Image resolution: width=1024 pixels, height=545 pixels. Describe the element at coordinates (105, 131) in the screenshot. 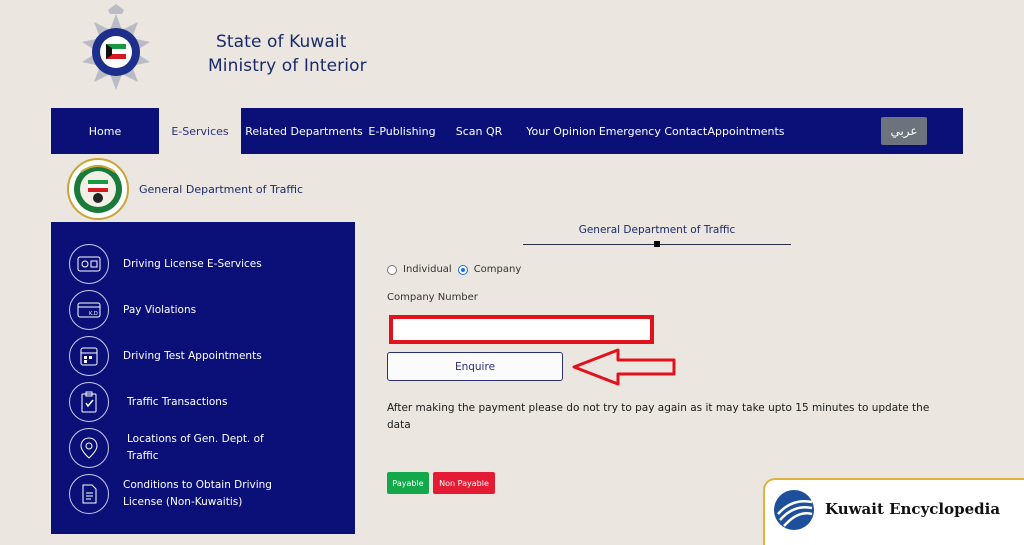

I see `nav-home: Home` at that location.